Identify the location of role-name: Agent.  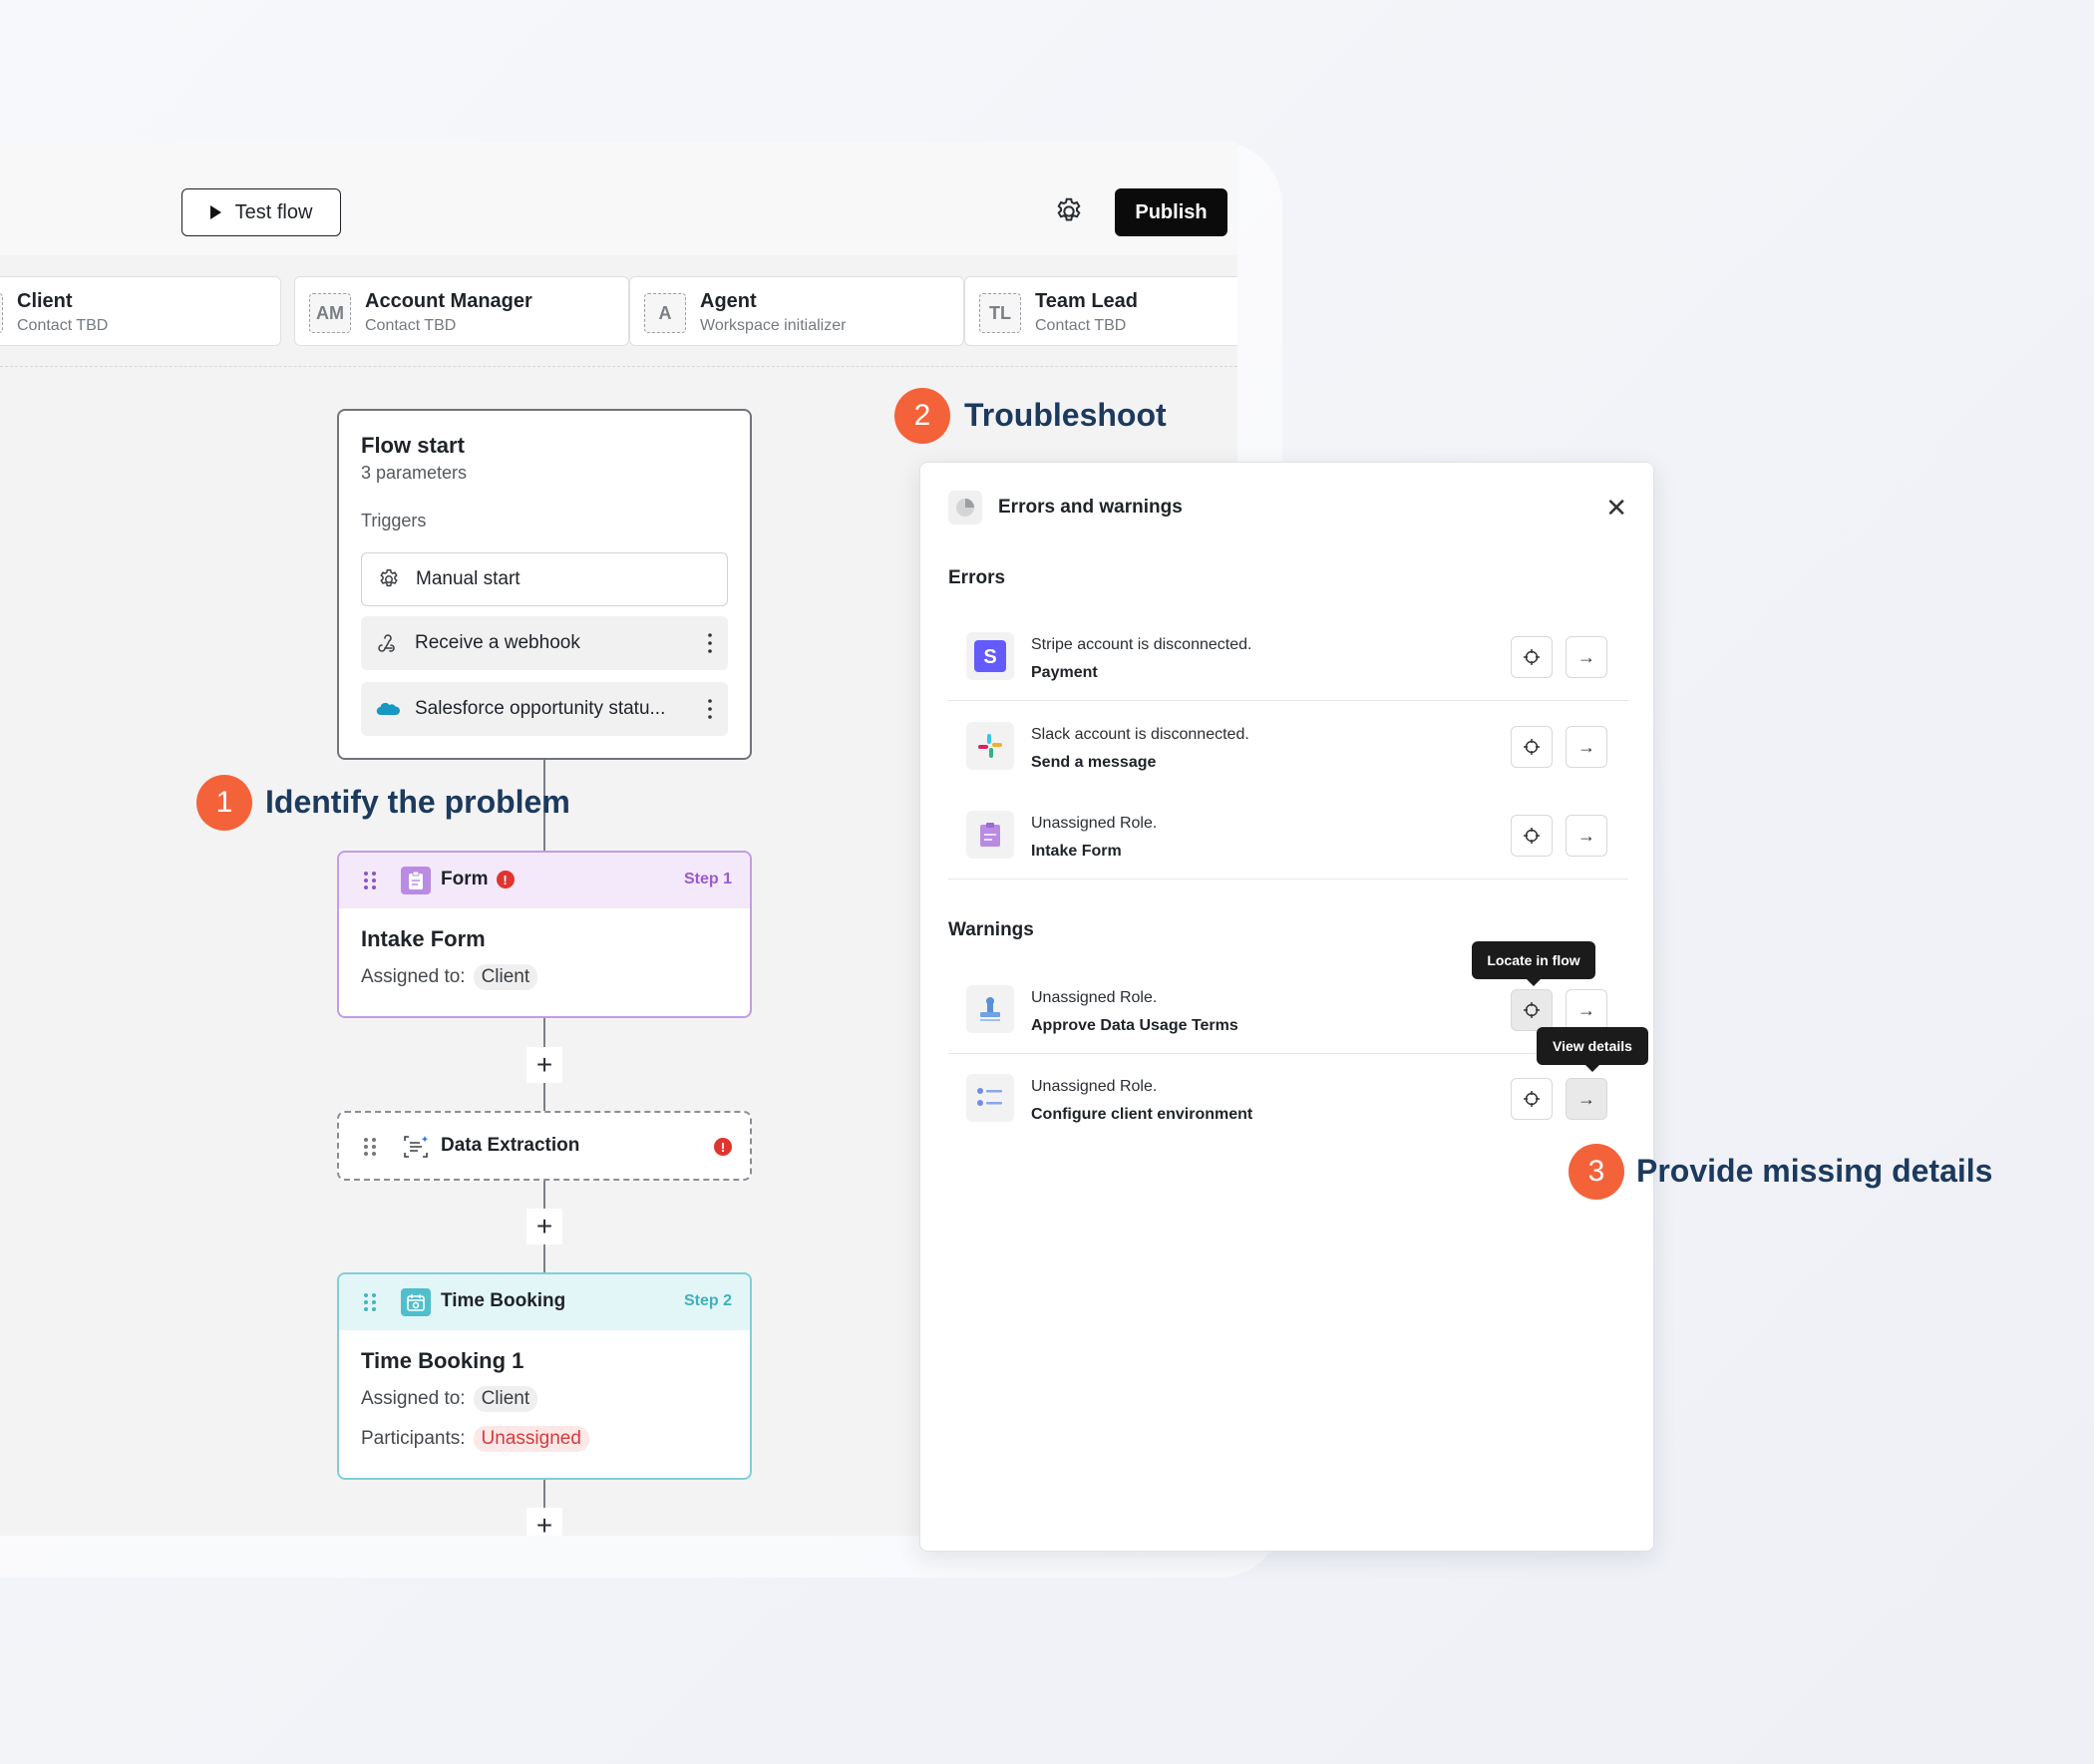
(728, 301).